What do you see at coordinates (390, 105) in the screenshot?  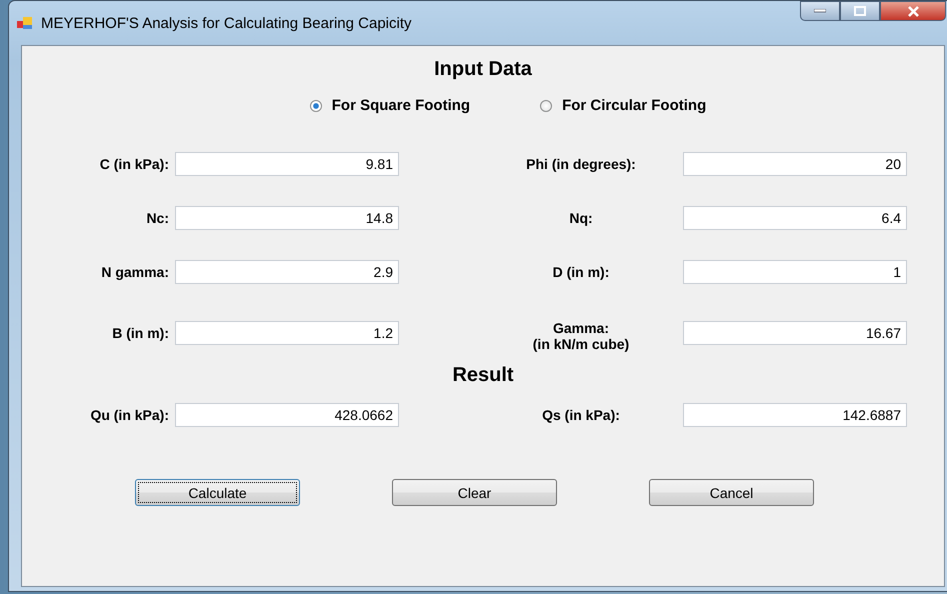 I see `radio-option: For Square Footing` at bounding box center [390, 105].